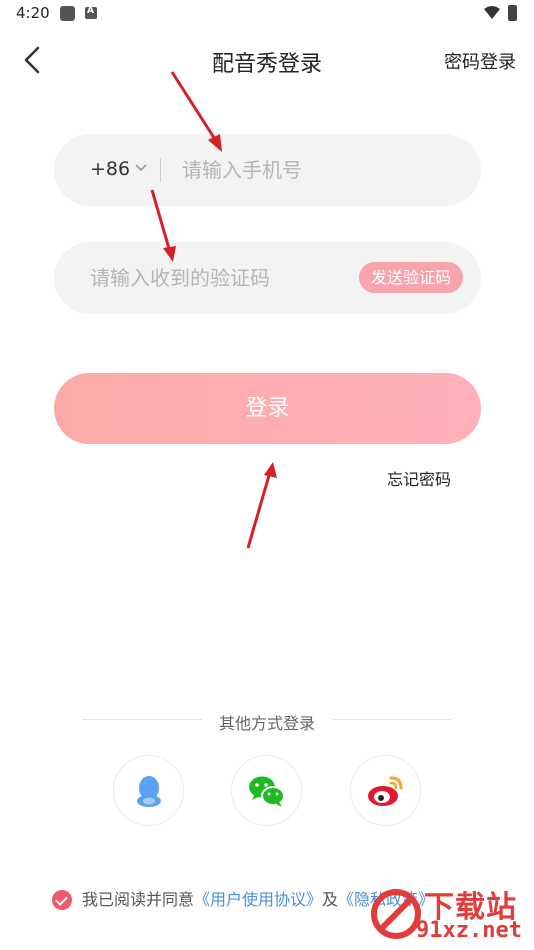  I want to click on send-code-button: 发送验证码, so click(410, 277).